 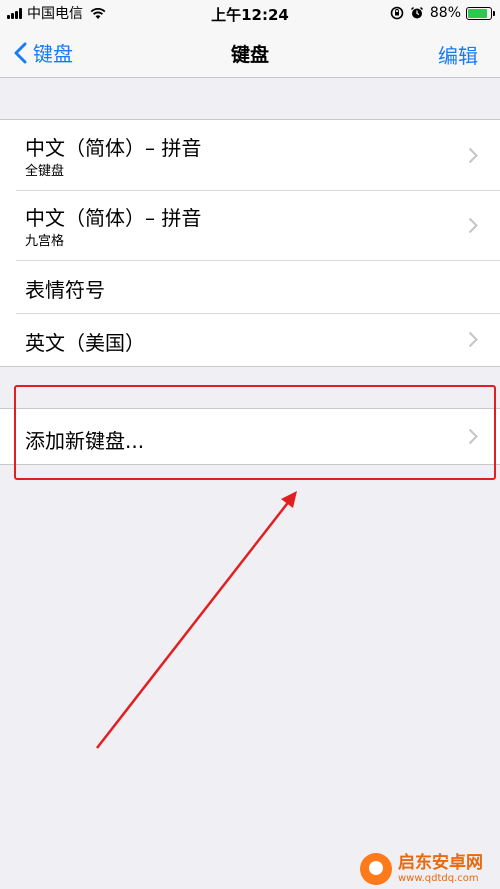 What do you see at coordinates (440, 862) in the screenshot?
I see `watermark-name: 启东安卓网` at bounding box center [440, 862].